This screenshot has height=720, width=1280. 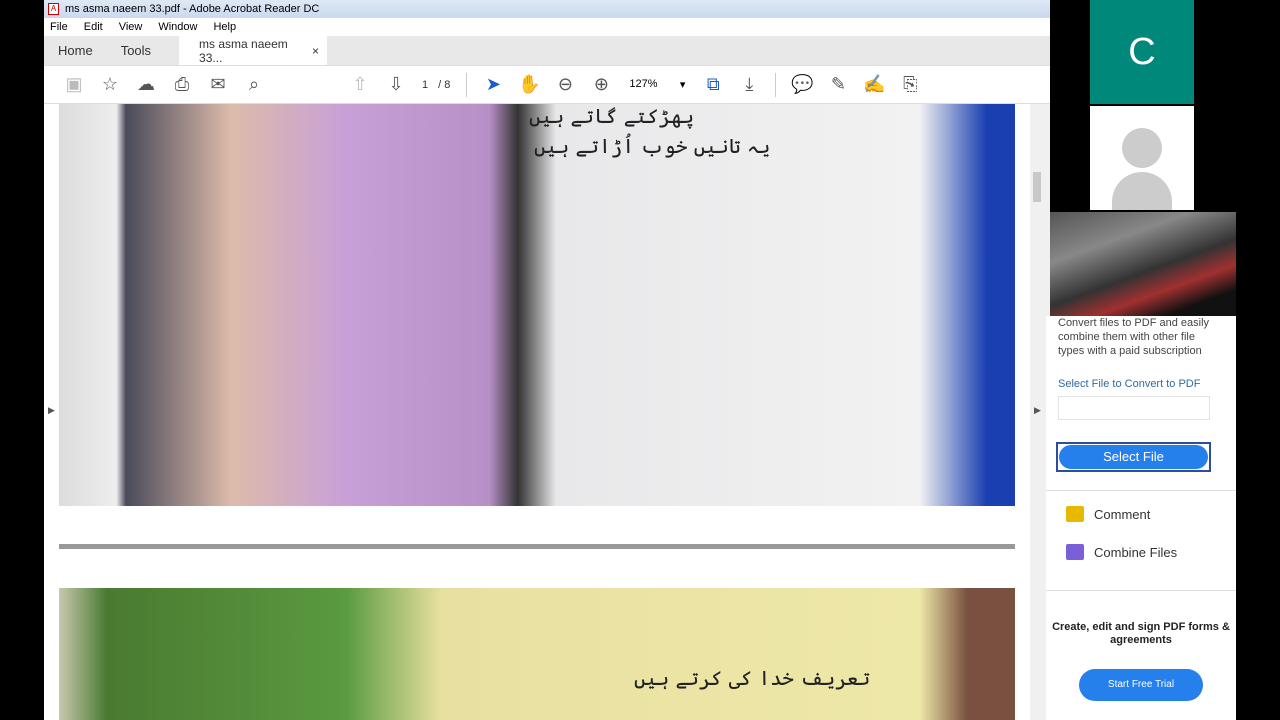 I want to click on scroll-mode-icon: ⤓, so click(x=749, y=85).